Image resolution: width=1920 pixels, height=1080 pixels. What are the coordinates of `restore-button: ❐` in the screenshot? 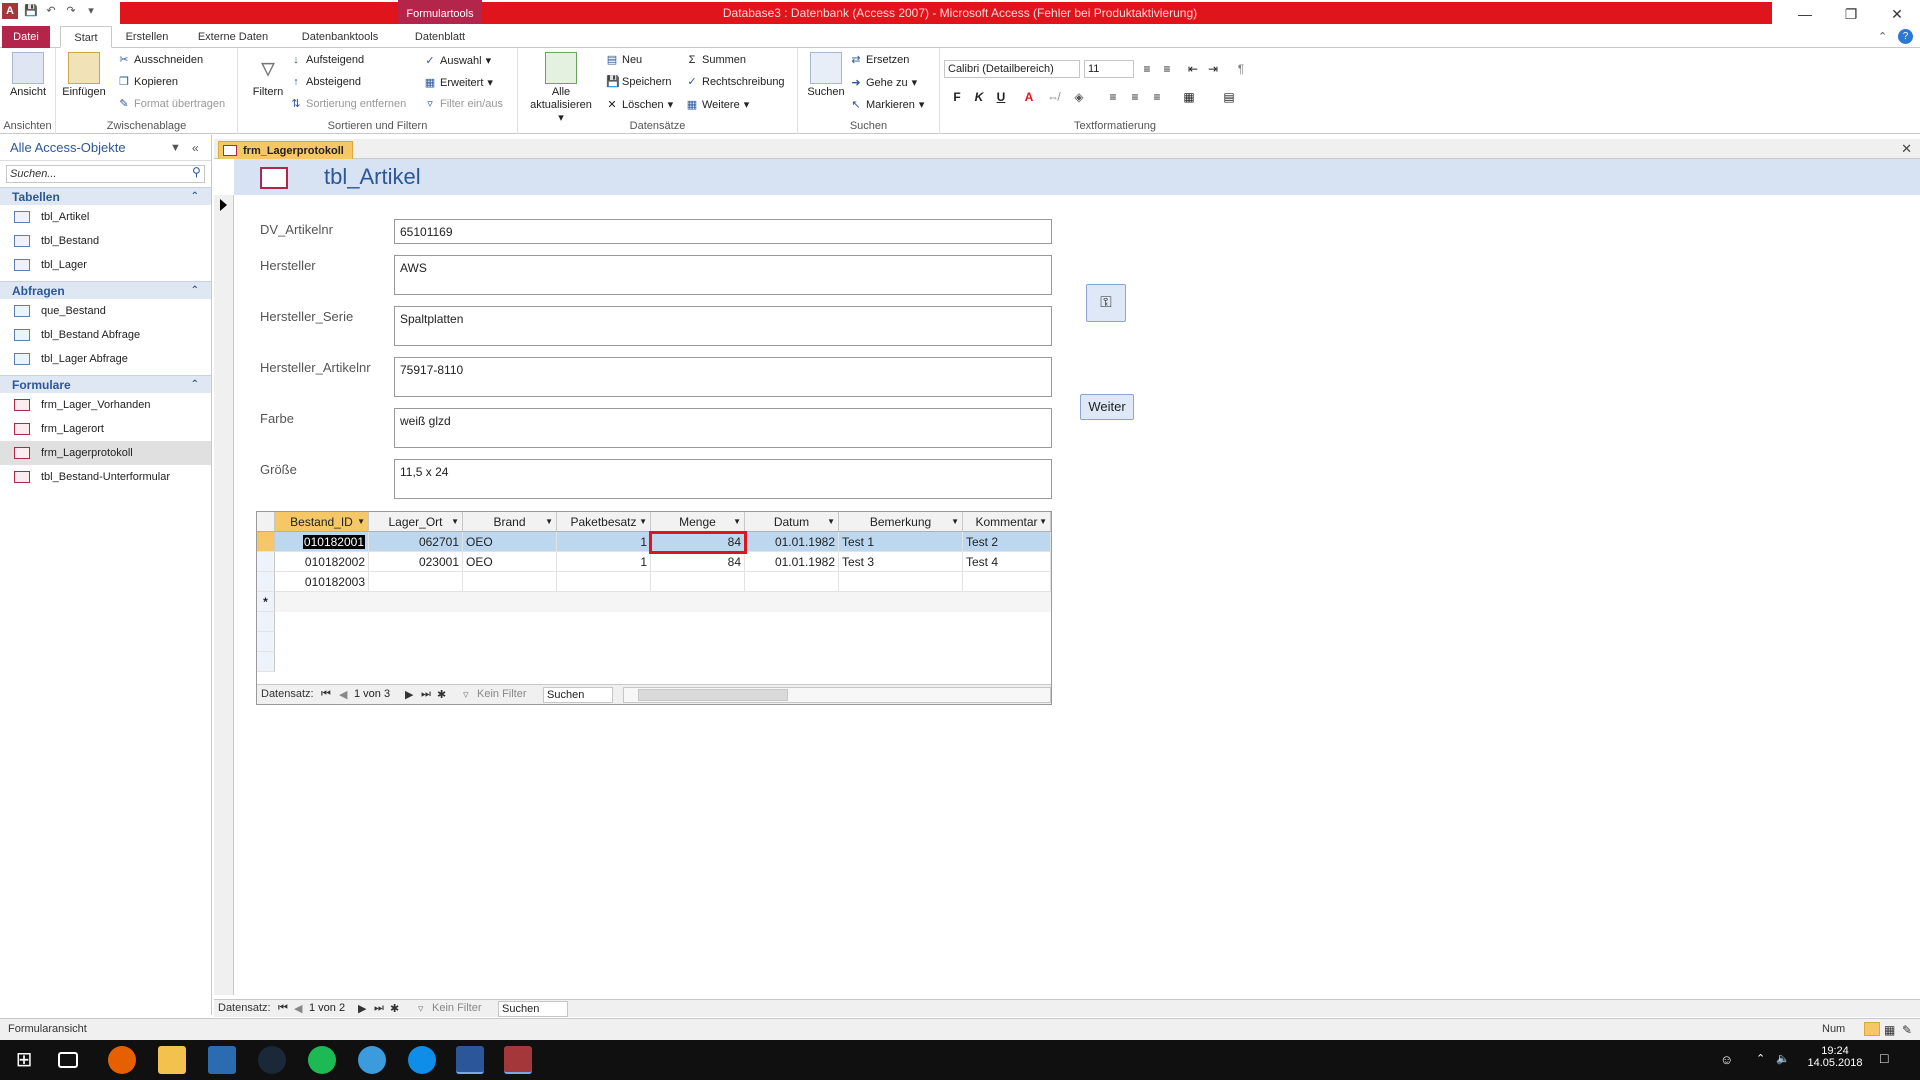 It's located at (1851, 14).